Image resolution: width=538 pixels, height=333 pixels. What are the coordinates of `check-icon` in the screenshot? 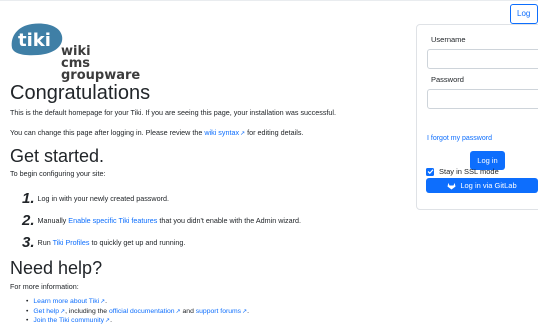 It's located at (430, 172).